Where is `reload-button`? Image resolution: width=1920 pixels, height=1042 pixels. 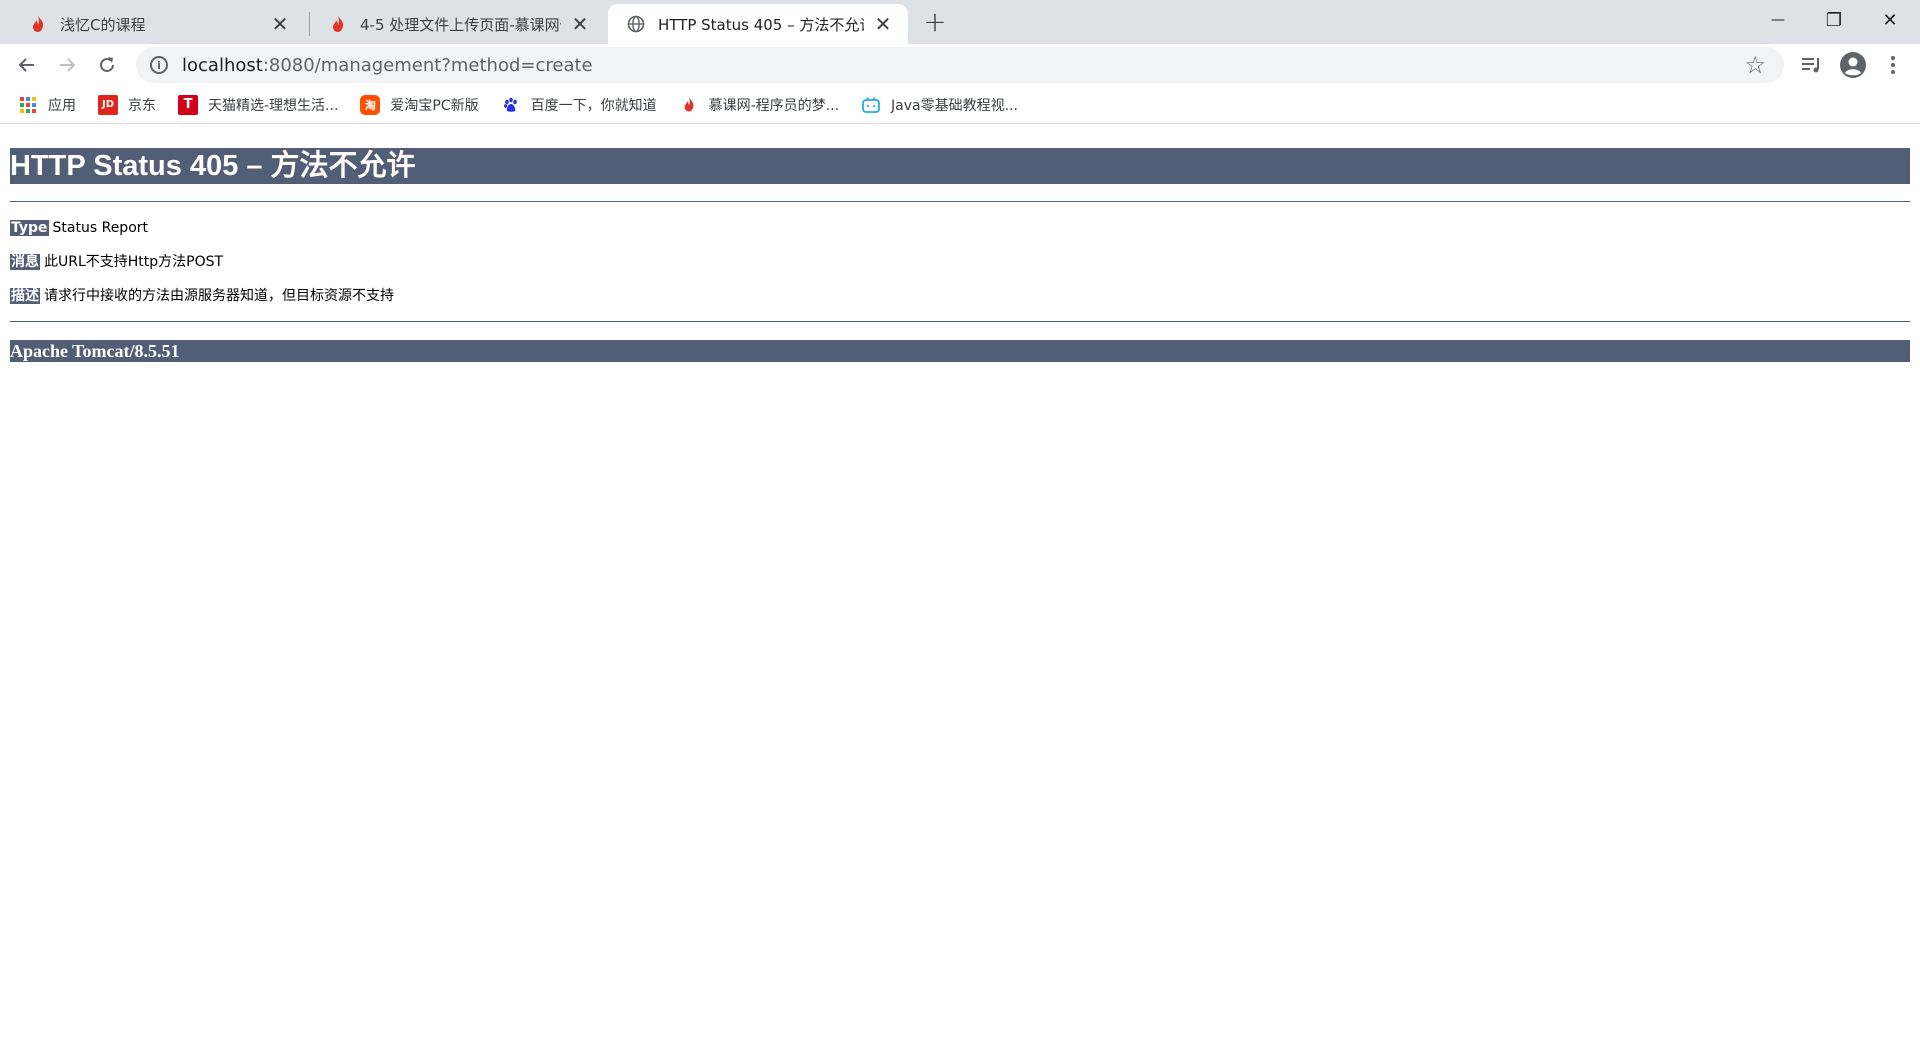
reload-button is located at coordinates (107, 65).